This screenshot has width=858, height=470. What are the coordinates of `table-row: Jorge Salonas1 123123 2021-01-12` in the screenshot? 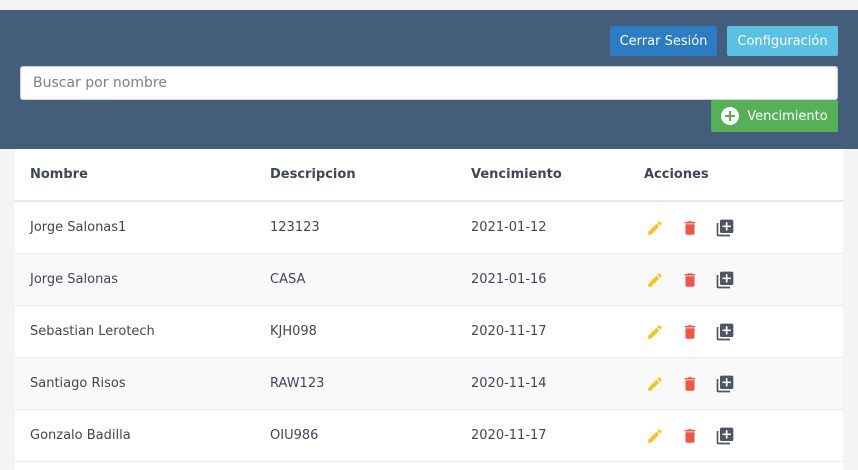 It's located at (429, 228).